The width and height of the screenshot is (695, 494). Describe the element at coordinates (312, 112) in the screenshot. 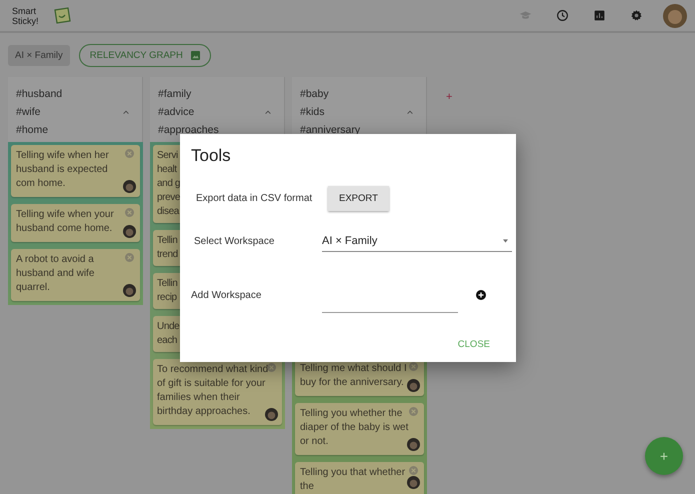

I see `tag-label: #kids` at that location.